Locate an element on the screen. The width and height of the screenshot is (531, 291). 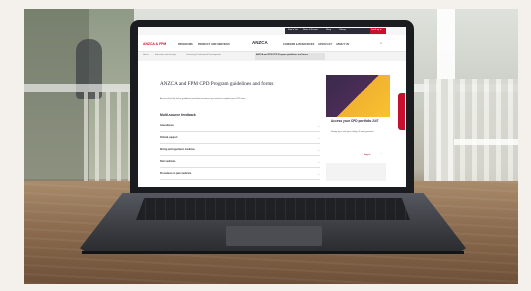
accordion-label: Diving and hyperbaric medicine is located at coordinates (177, 150).